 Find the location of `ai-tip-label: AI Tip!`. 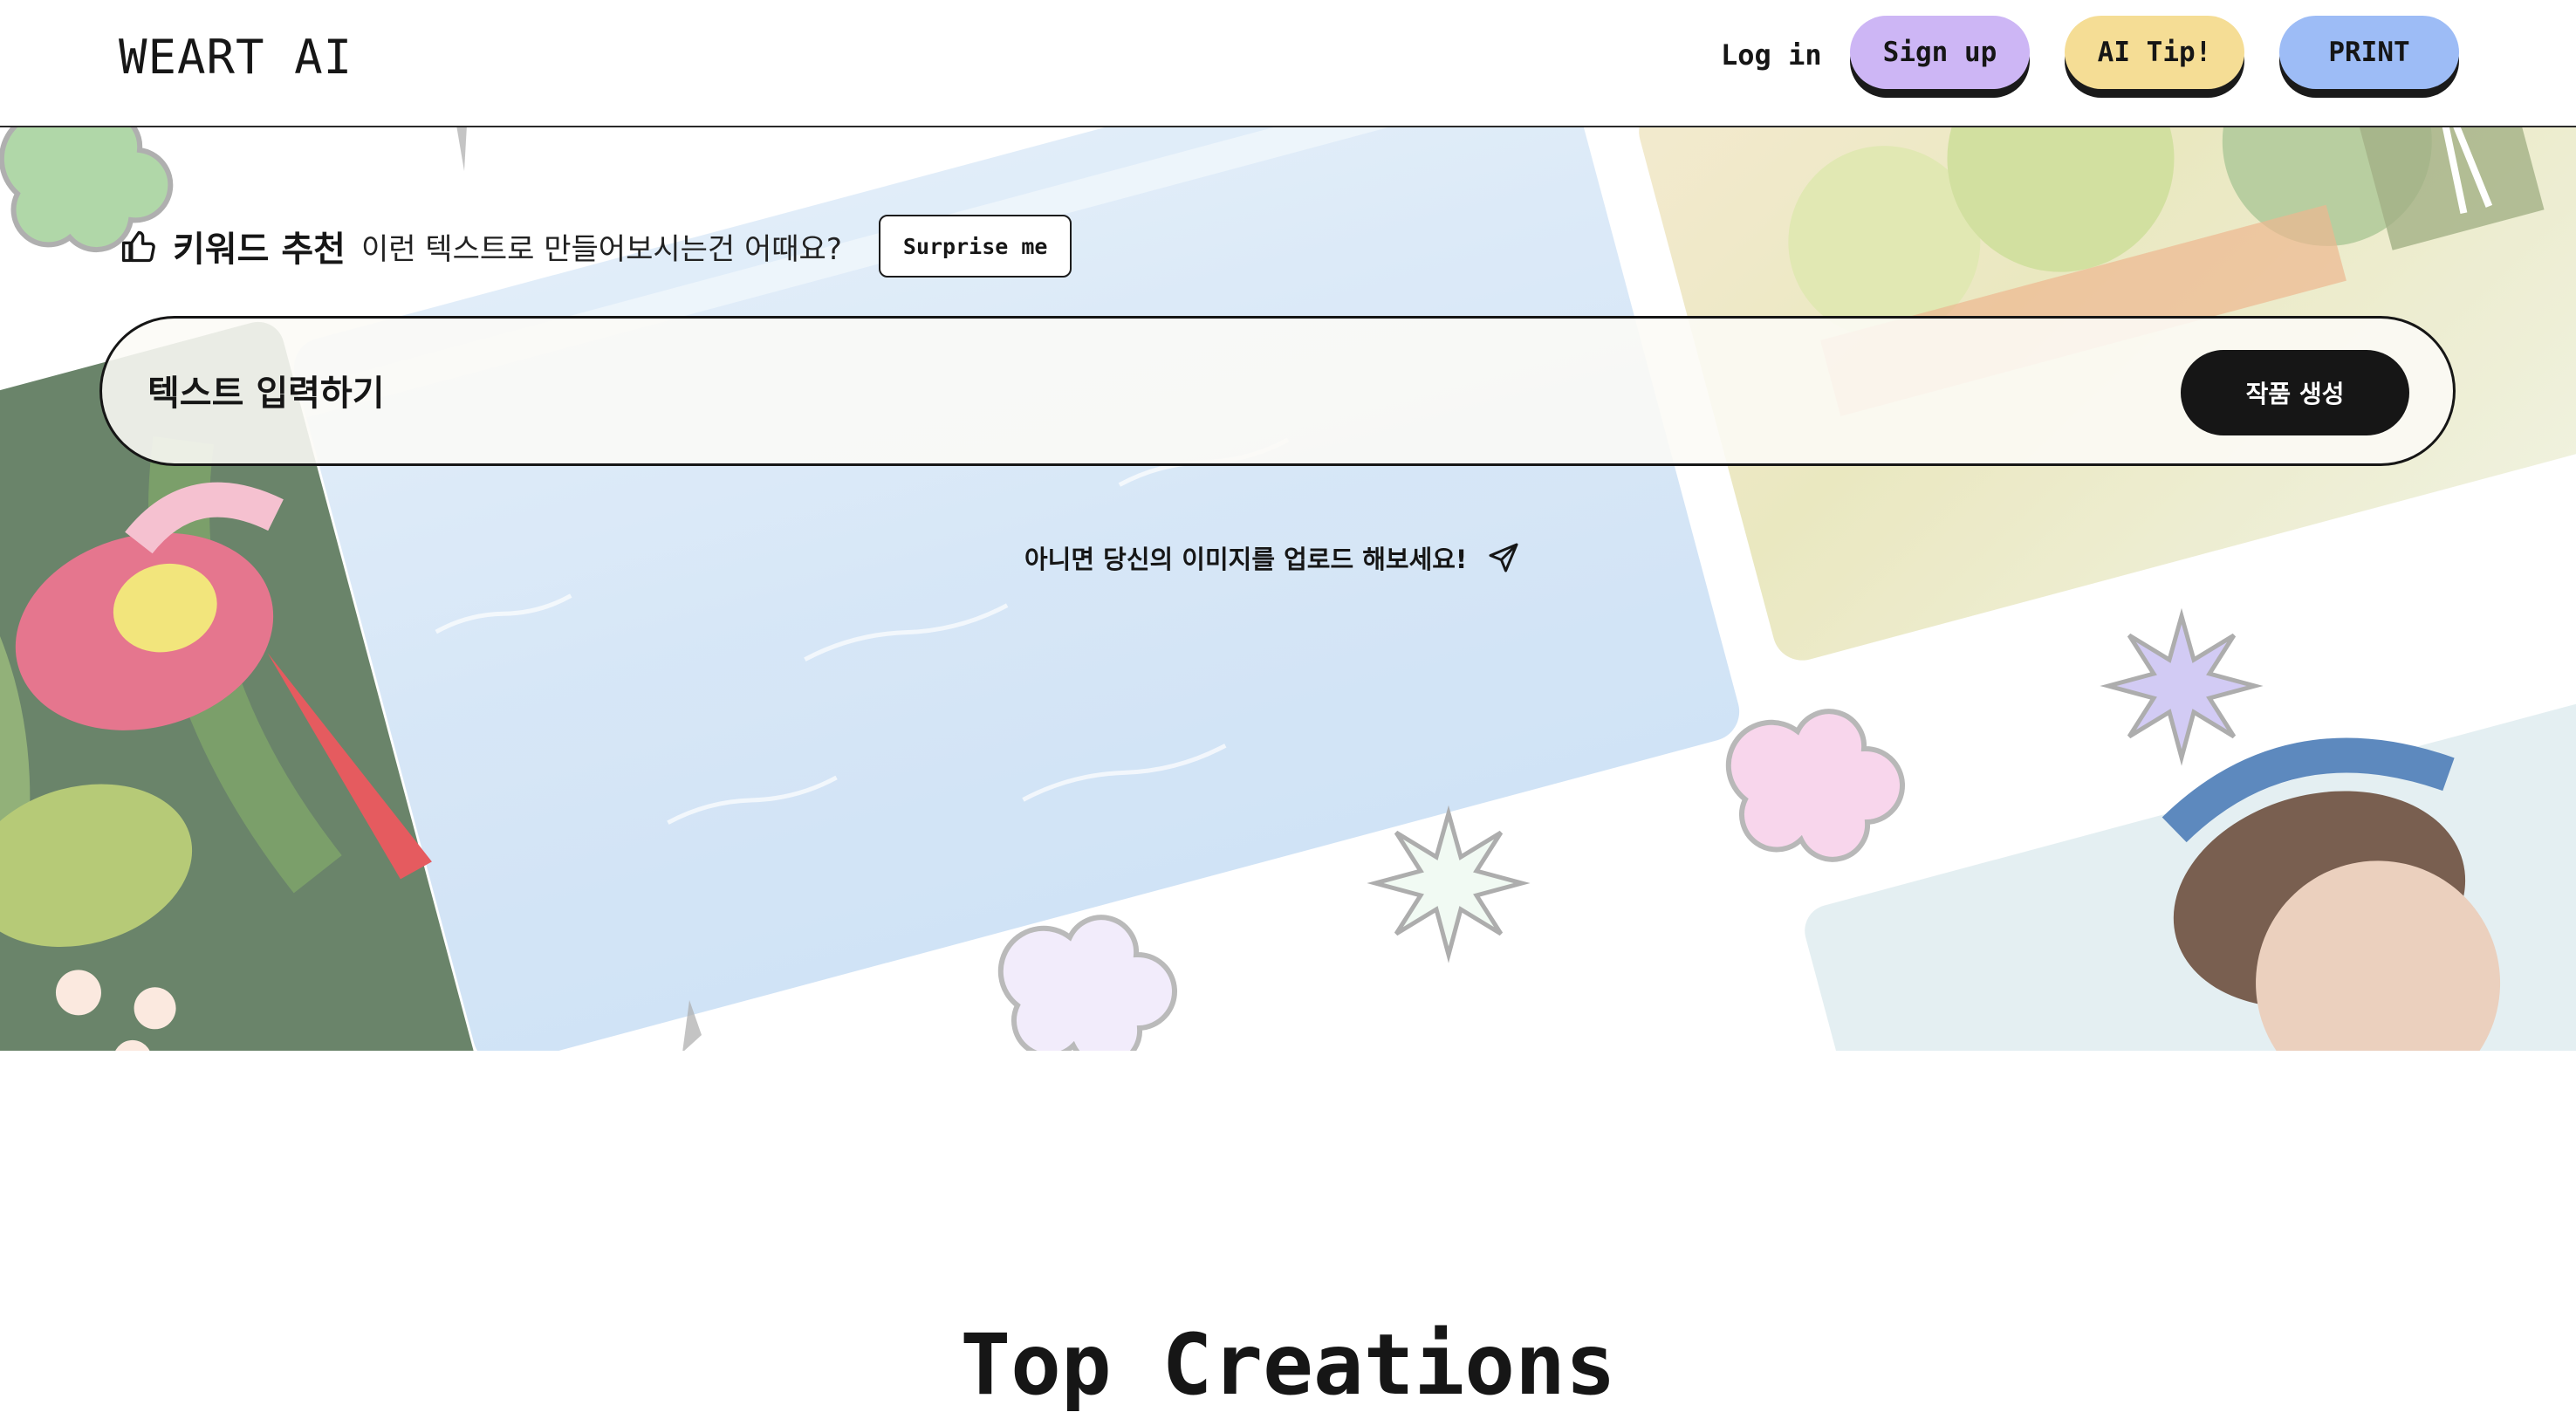

ai-tip-label: AI Tip! is located at coordinates (2155, 52).